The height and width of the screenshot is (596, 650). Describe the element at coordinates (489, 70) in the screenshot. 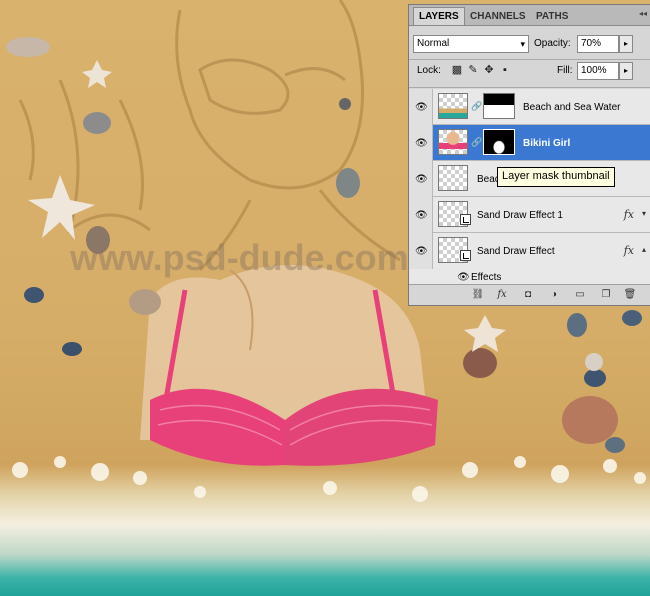

I see `lock-position-move-icon: ✥` at that location.